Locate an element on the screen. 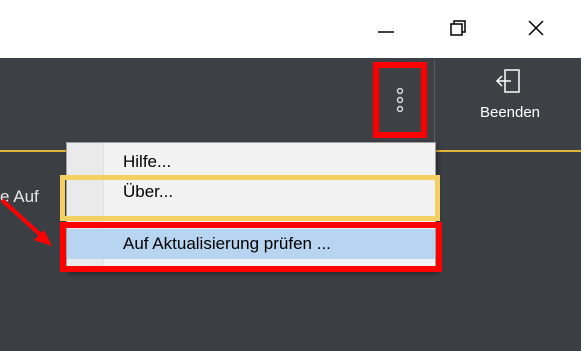 The image size is (585, 351). close-icon is located at coordinates (536, 28).